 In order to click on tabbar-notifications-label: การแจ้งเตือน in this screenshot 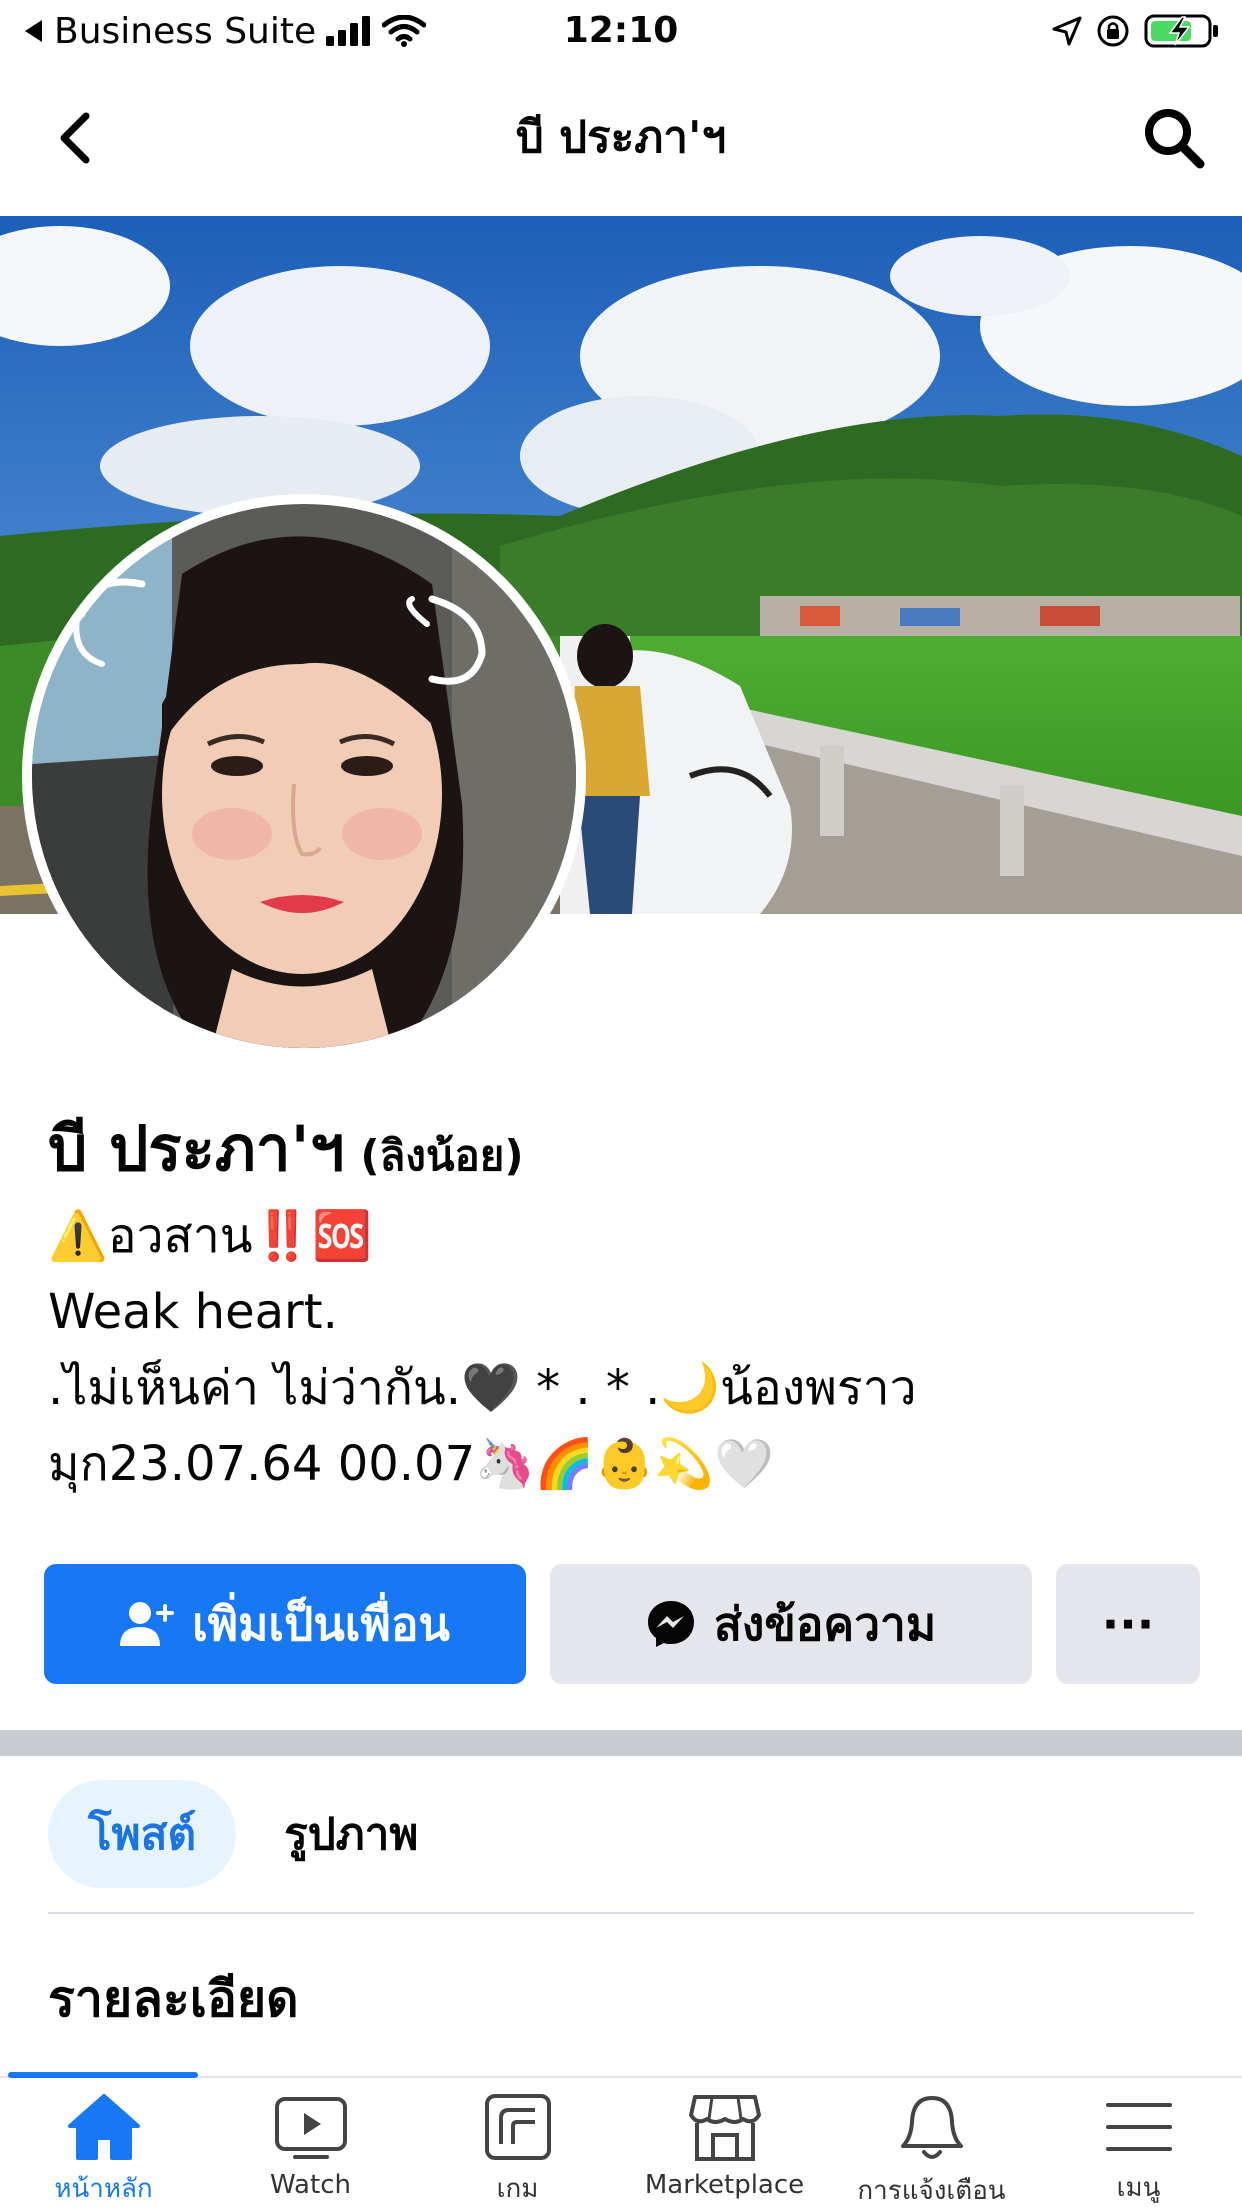, I will do `click(931, 2191)`.